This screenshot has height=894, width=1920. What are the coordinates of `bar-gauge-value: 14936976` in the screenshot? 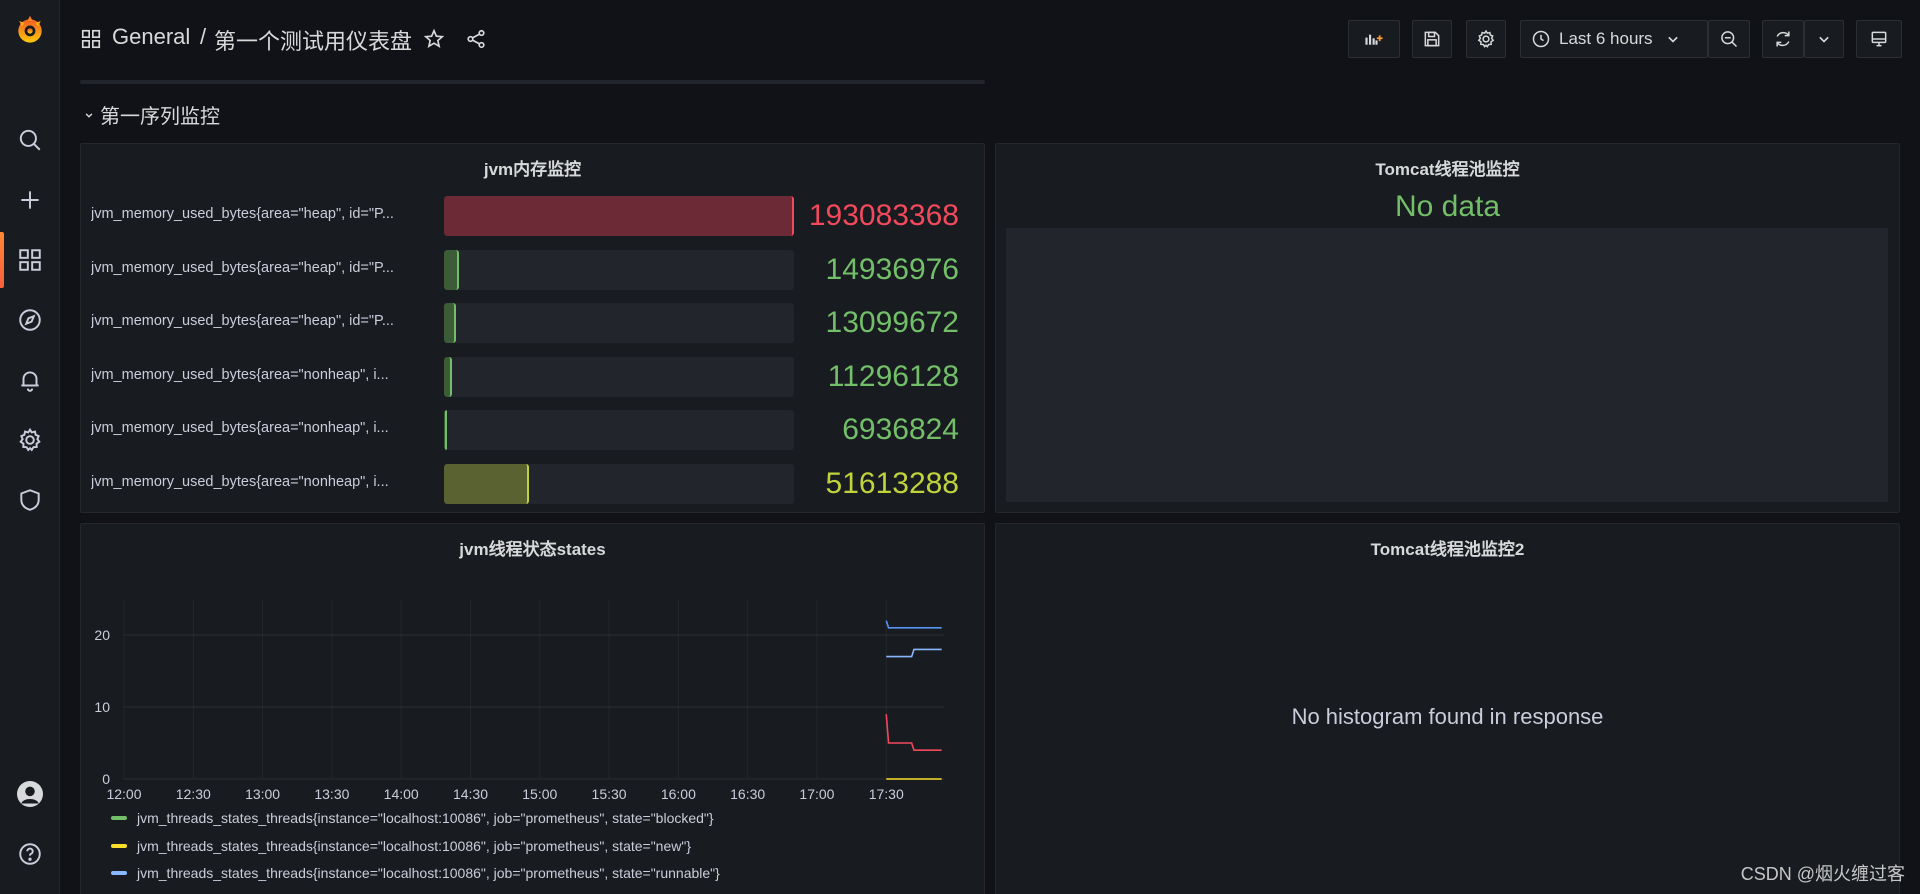 It's located at (892, 269).